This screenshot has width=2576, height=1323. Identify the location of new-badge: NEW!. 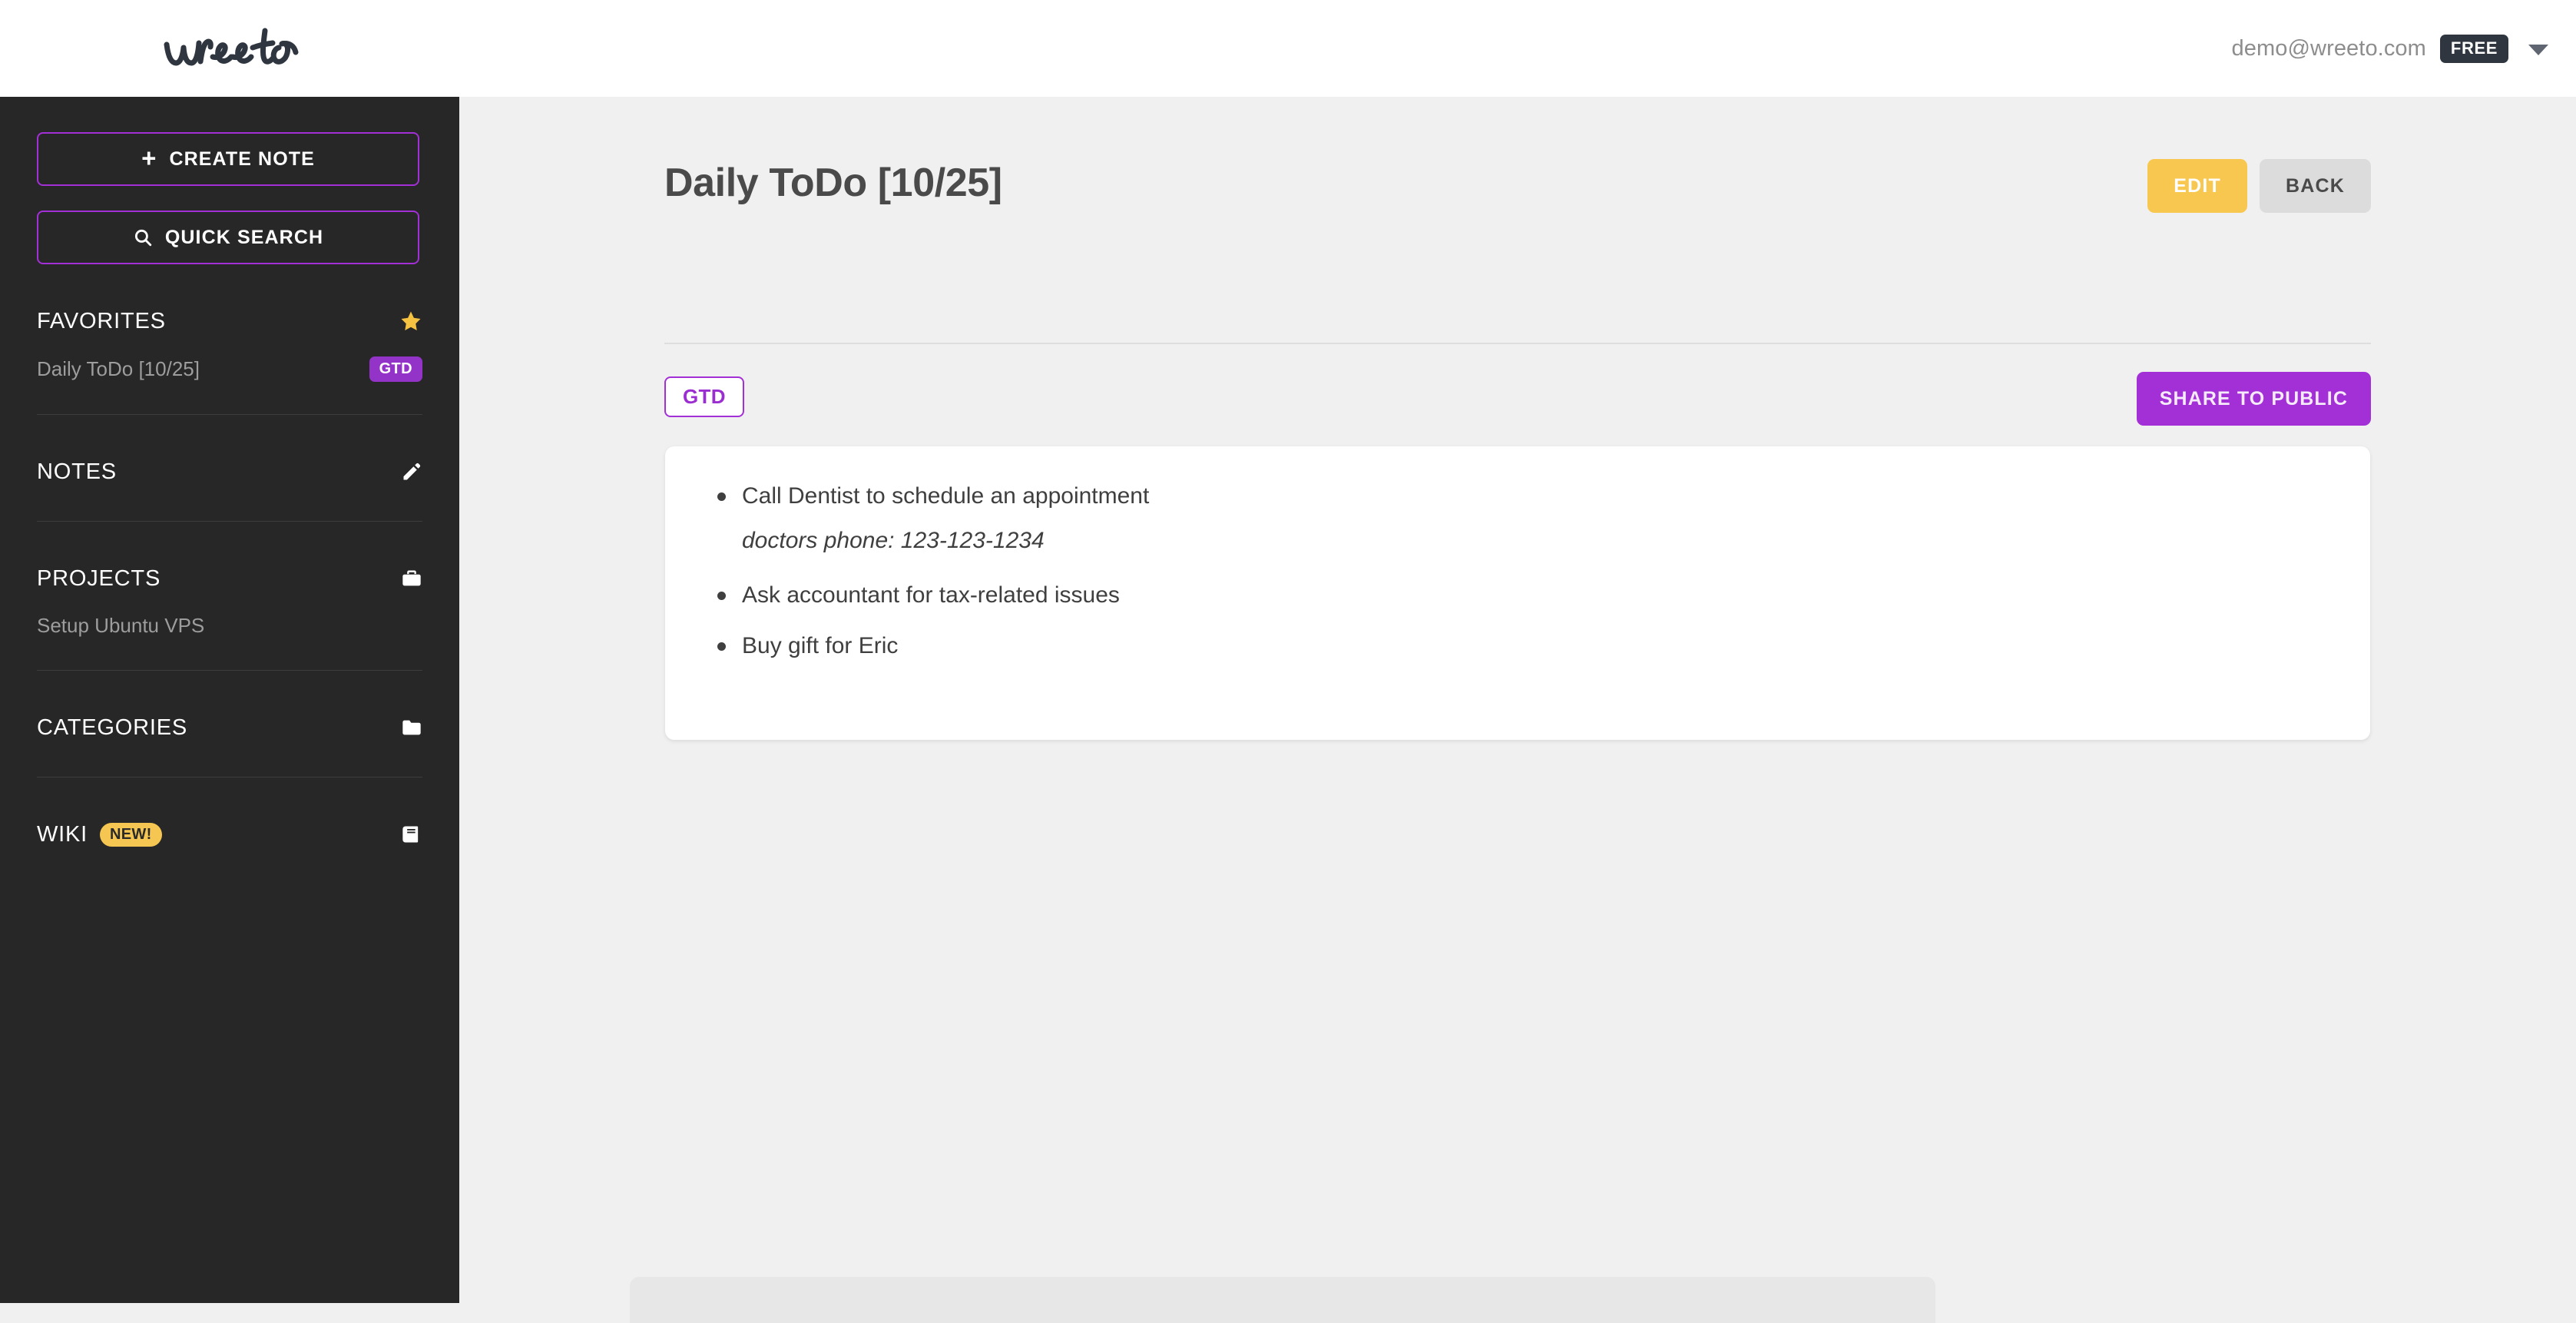
(131, 834).